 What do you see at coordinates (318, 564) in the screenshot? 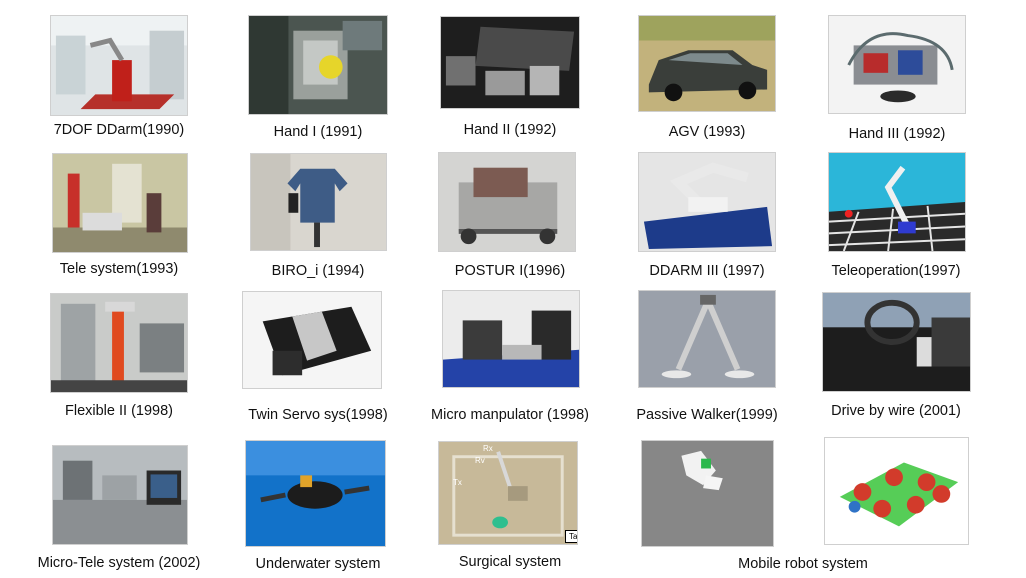
I see `caption-underwater-system: Underwater system` at bounding box center [318, 564].